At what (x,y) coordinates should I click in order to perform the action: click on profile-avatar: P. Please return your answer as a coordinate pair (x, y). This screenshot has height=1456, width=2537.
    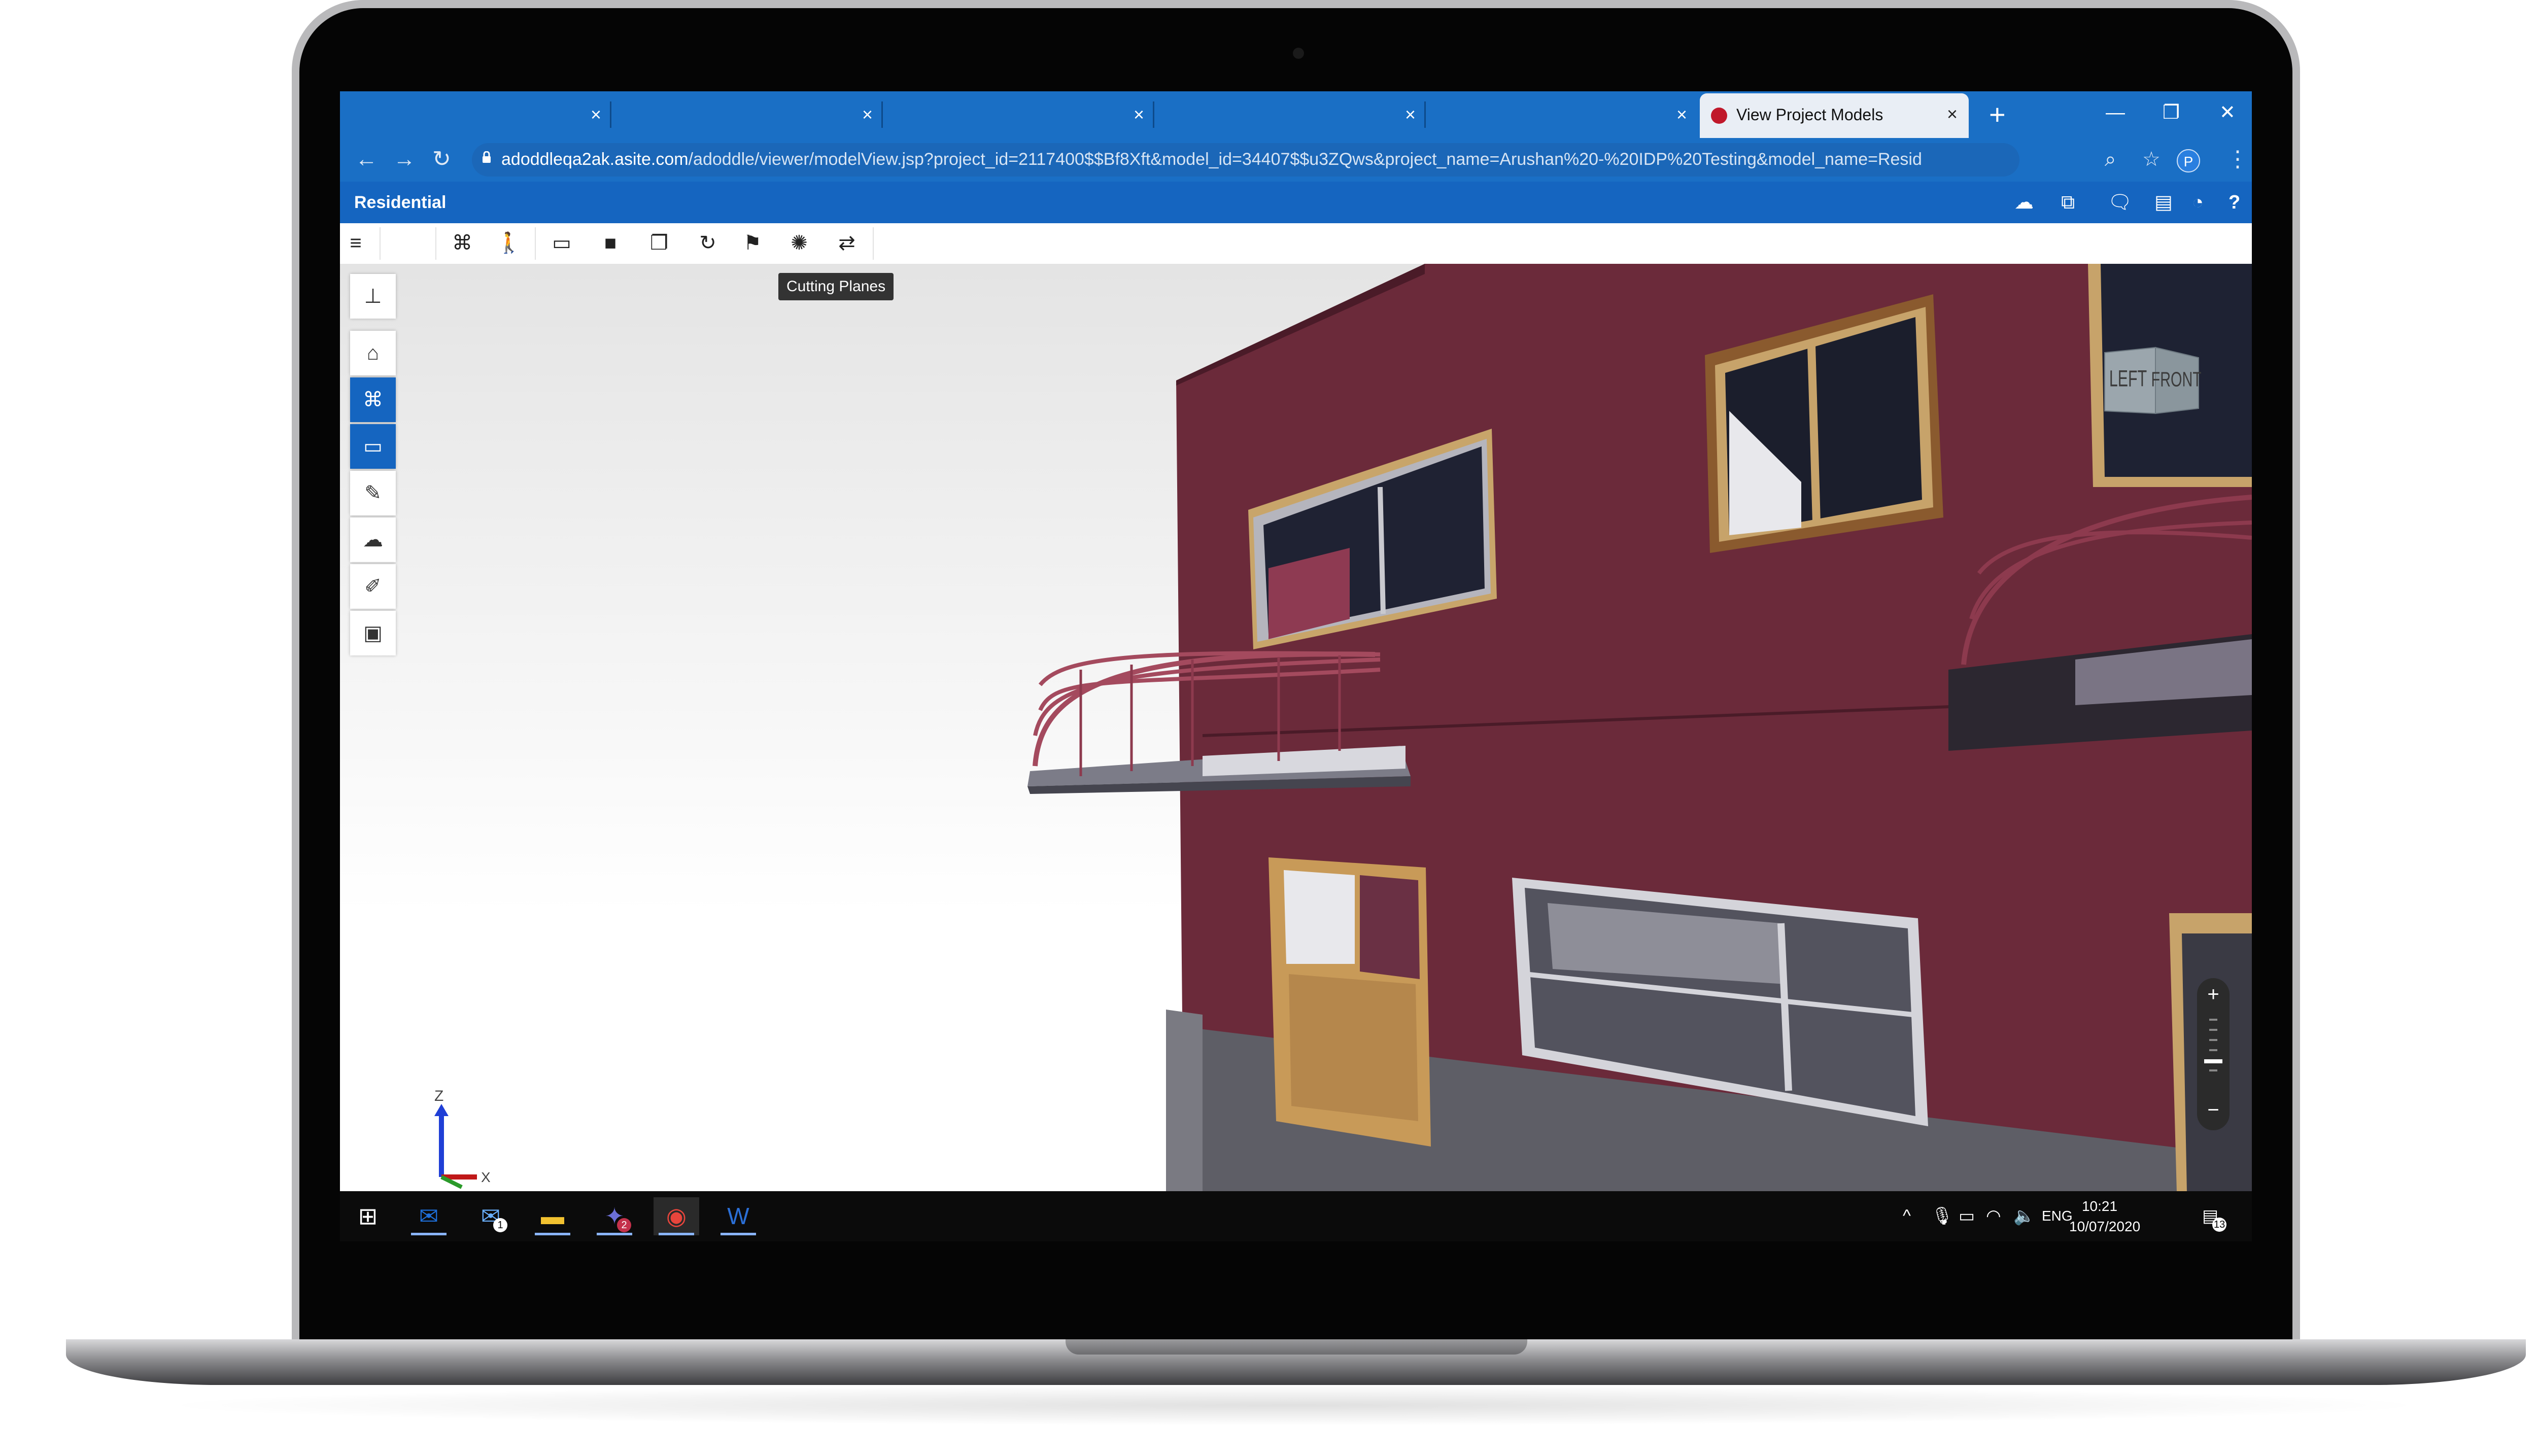
    Looking at the image, I should click on (2188, 160).